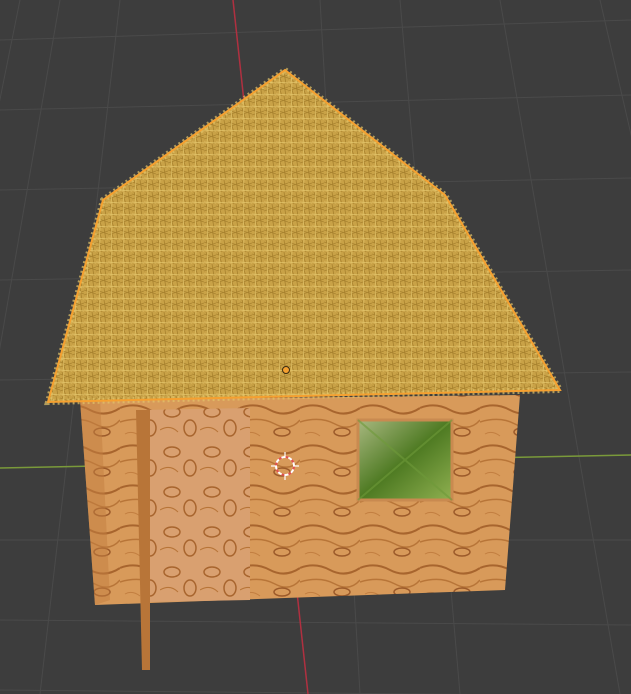  Describe the element at coordinates (193, 539) in the screenshot. I see `door` at that location.